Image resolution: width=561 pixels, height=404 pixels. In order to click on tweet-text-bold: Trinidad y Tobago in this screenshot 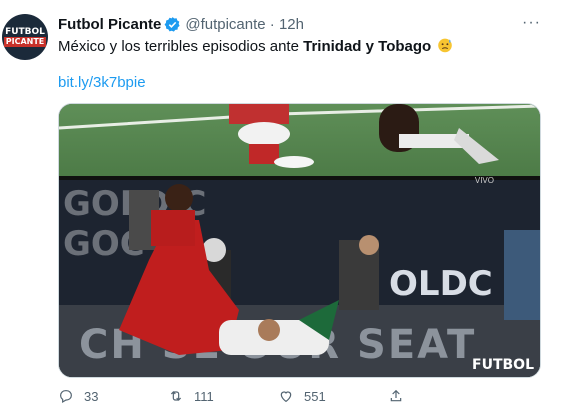, I will do `click(367, 46)`.